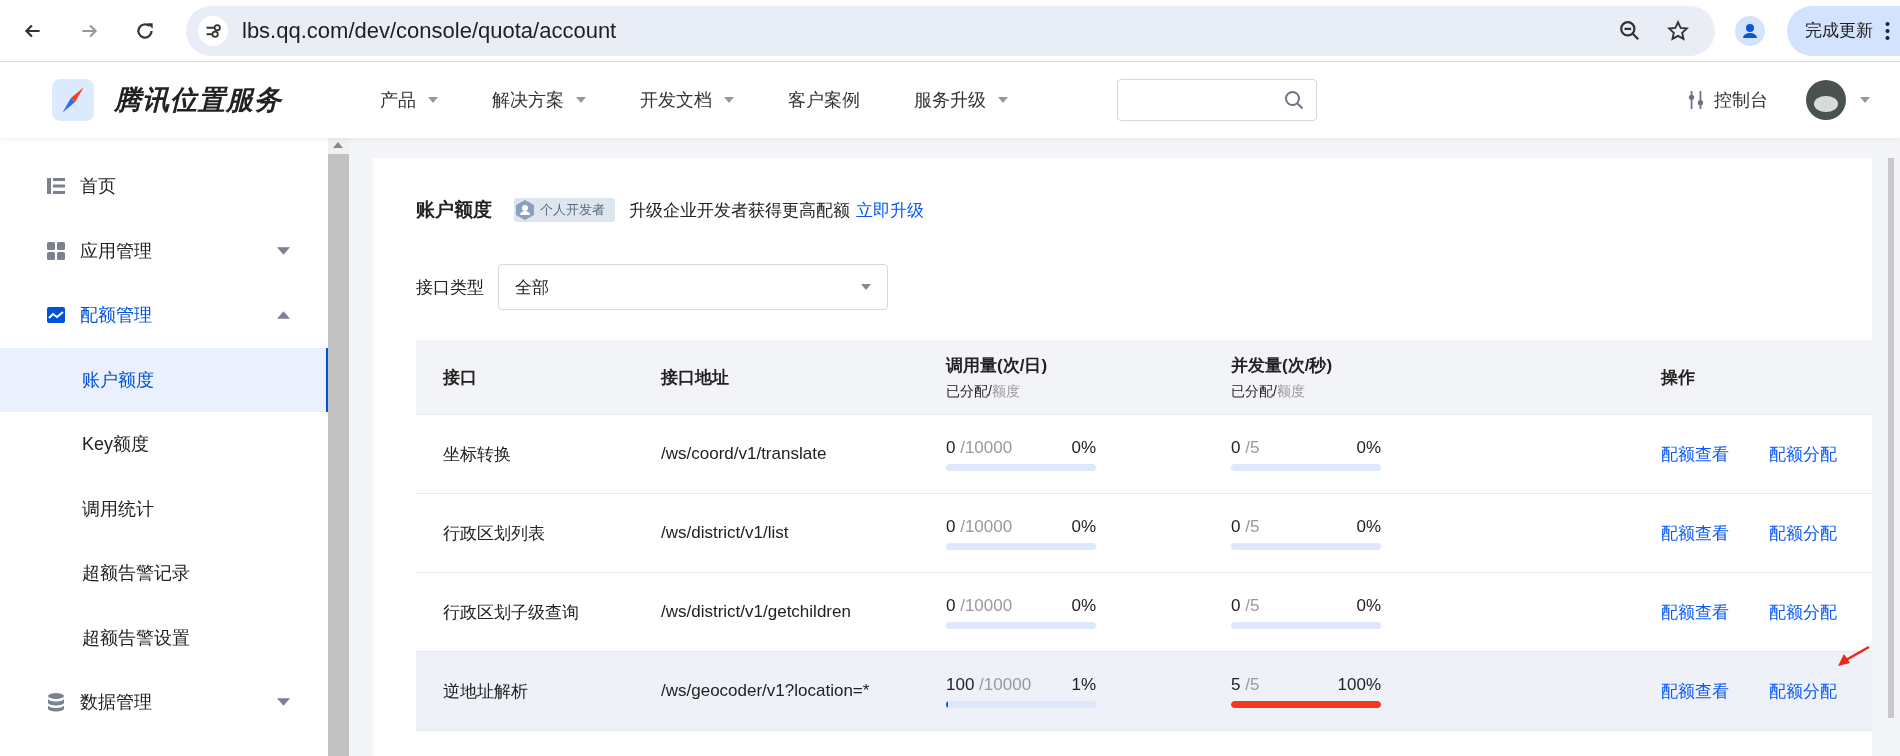 This screenshot has height=756, width=1900. What do you see at coordinates (744, 454) in the screenshot?
I see `table-cell: /ws/coord/v1/translate` at bounding box center [744, 454].